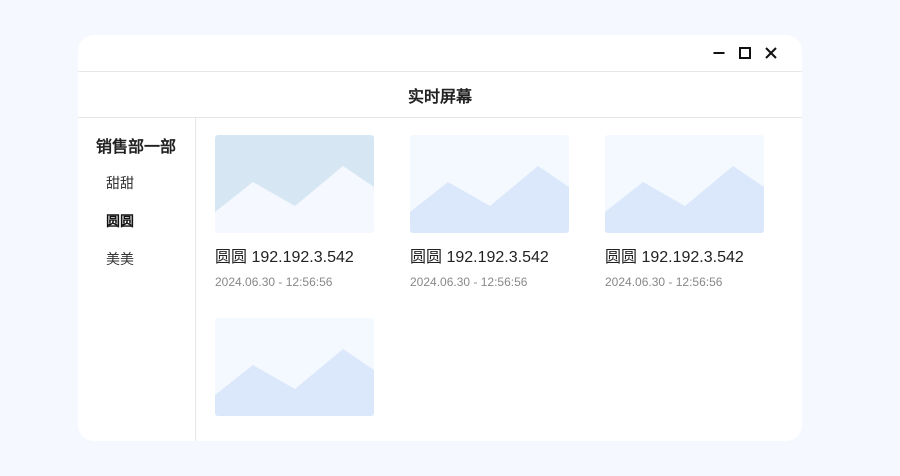  I want to click on title-bar, so click(440, 53).